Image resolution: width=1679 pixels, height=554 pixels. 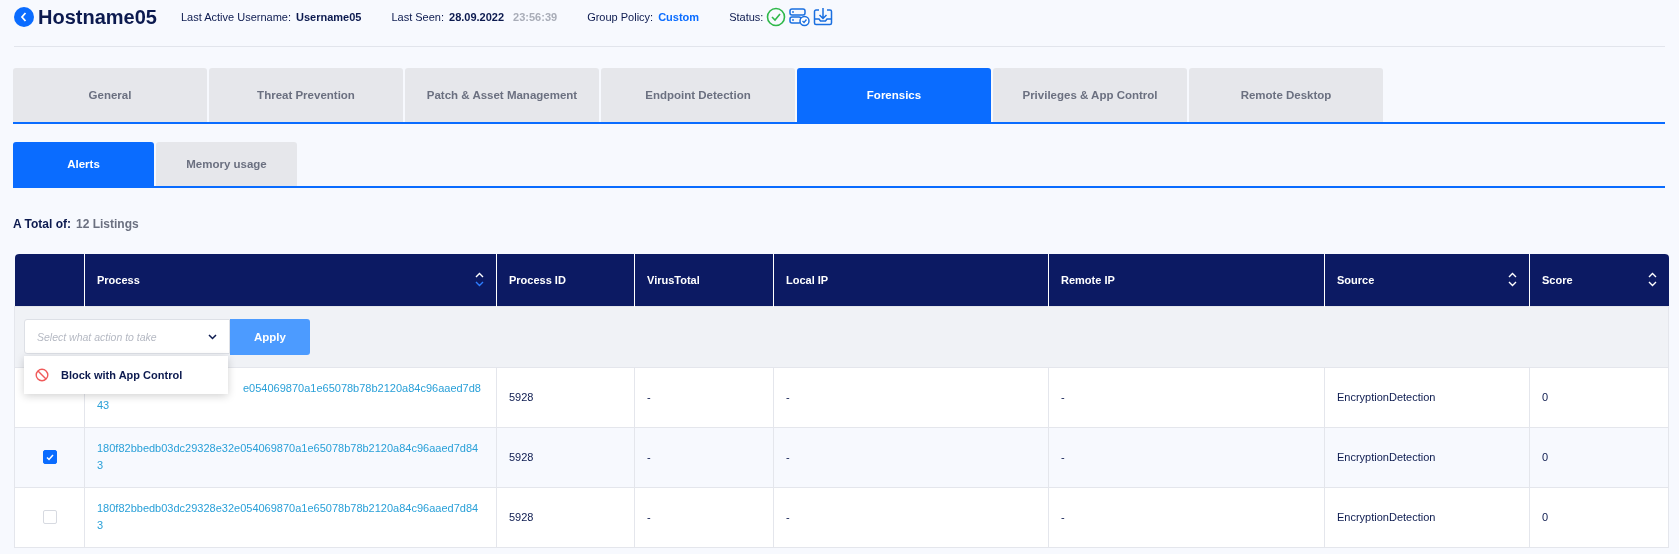 What do you see at coordinates (800, 17) in the screenshot?
I see `server-check-icon` at bounding box center [800, 17].